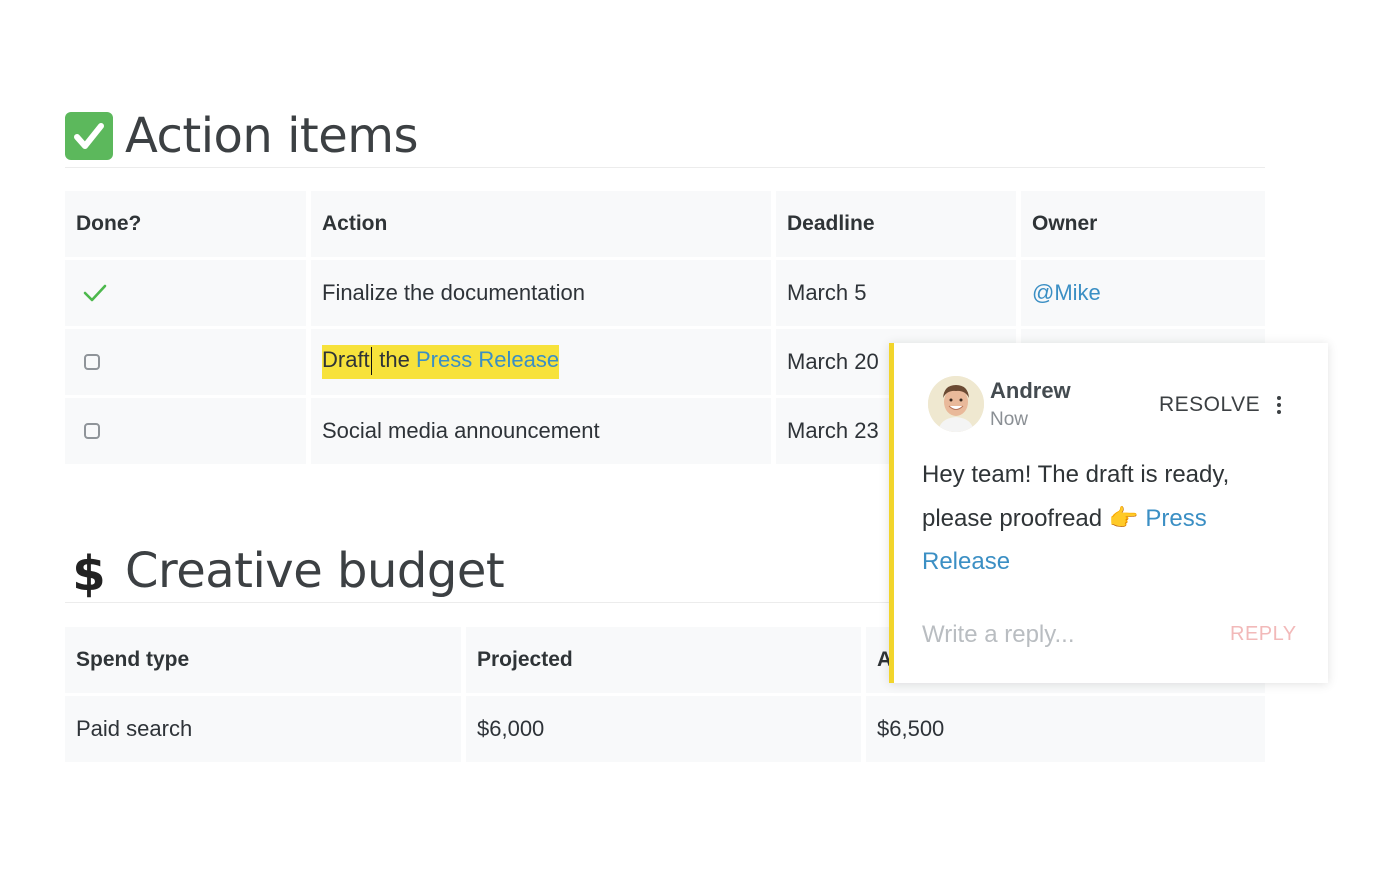 This screenshot has width=1400, height=875. I want to click on commented-highlight: Draft the Press Release, so click(441, 362).